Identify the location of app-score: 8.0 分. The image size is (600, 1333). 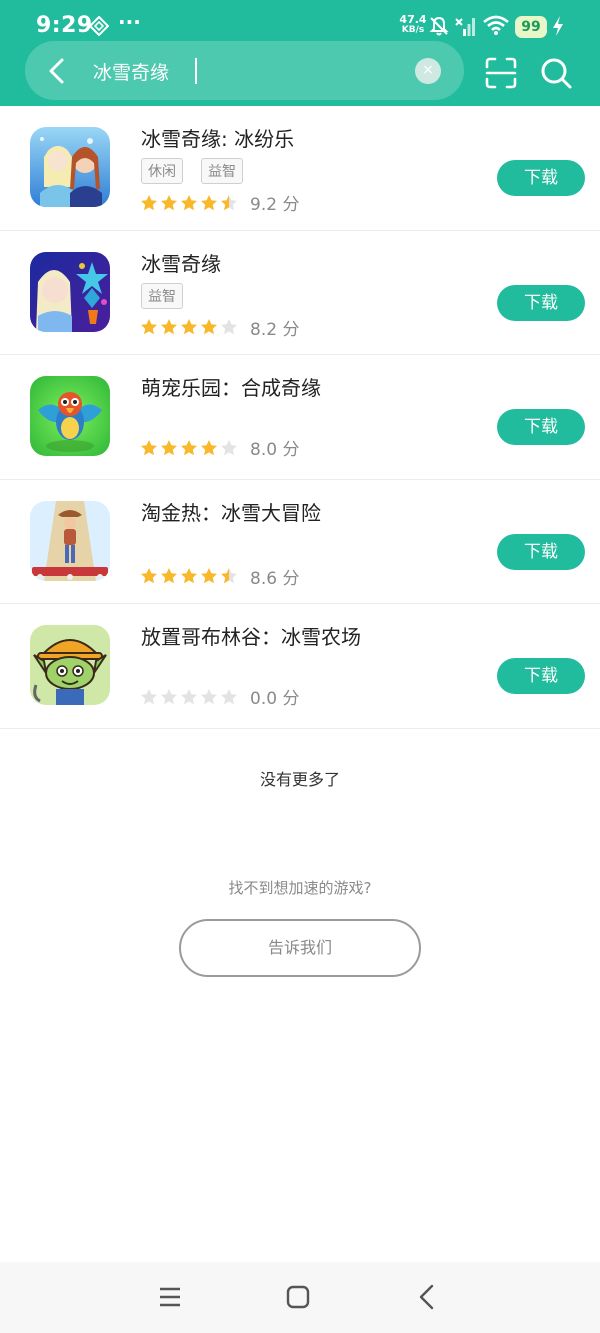
(275, 450).